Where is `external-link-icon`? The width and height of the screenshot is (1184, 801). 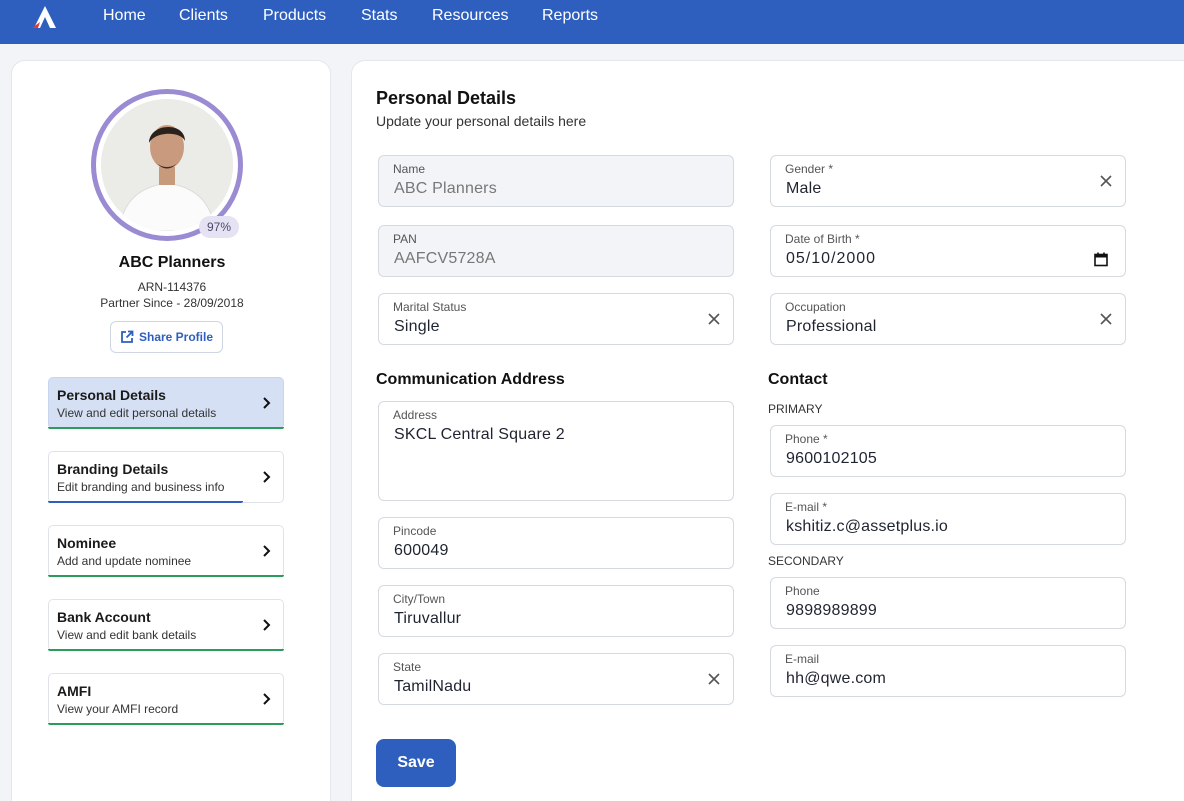
external-link-icon is located at coordinates (127, 336).